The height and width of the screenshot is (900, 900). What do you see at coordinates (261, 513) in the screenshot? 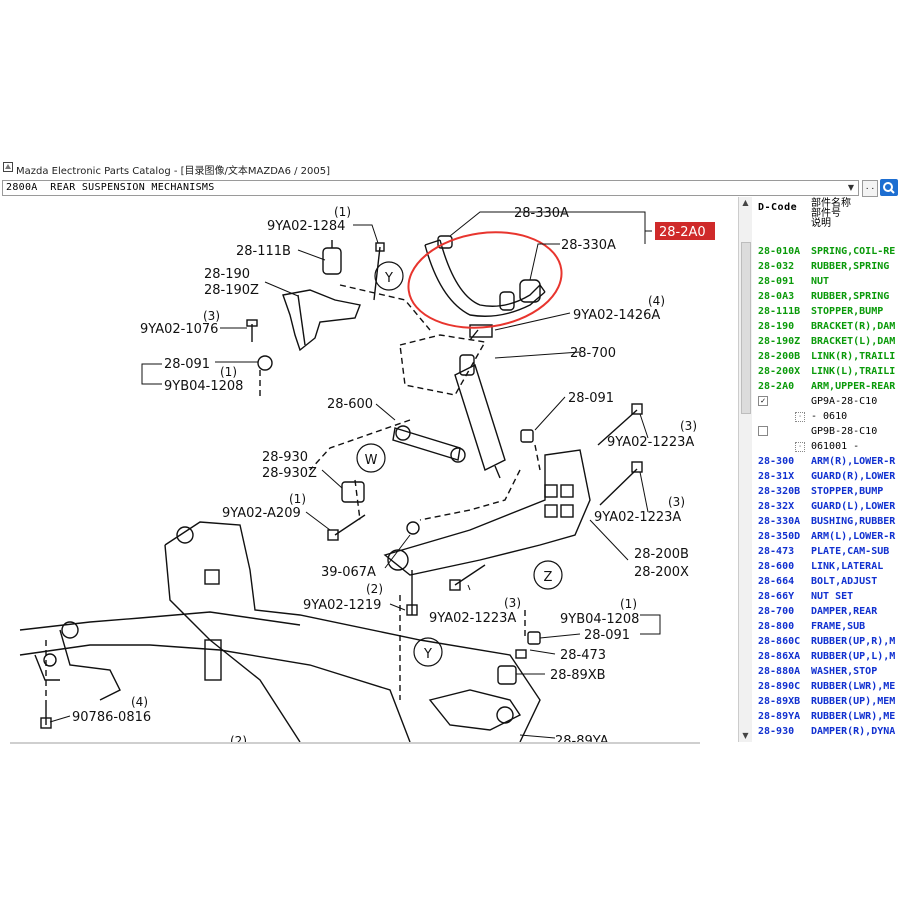
I see `callout-9YA02-A209: 9YA02-A209` at bounding box center [261, 513].